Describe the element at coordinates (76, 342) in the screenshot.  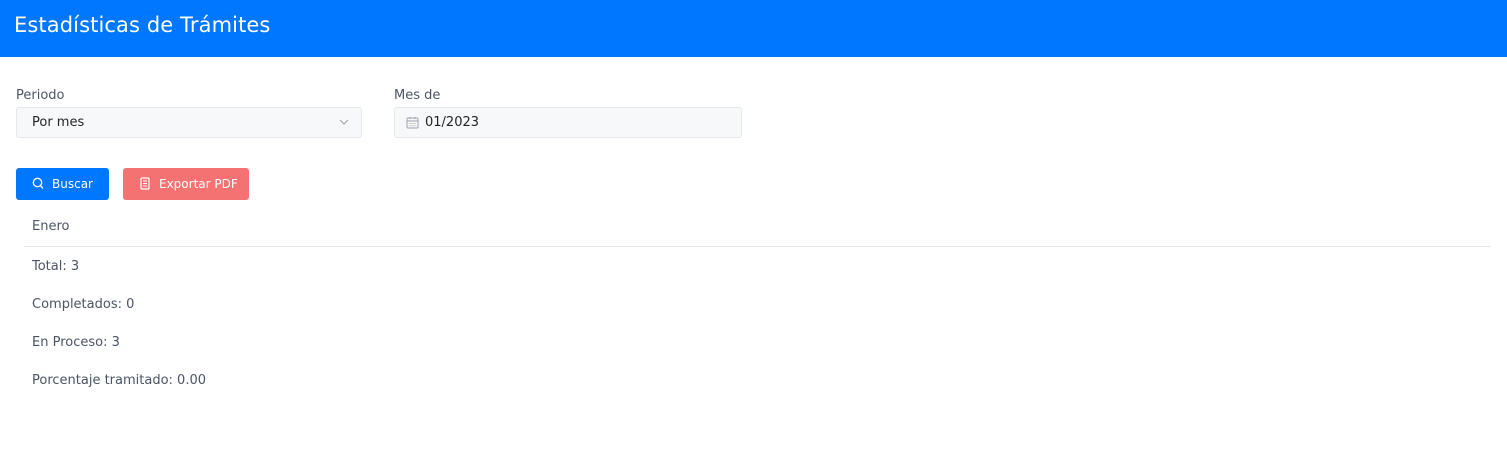
I see `stat-in-process: En Proceso: 3` at that location.